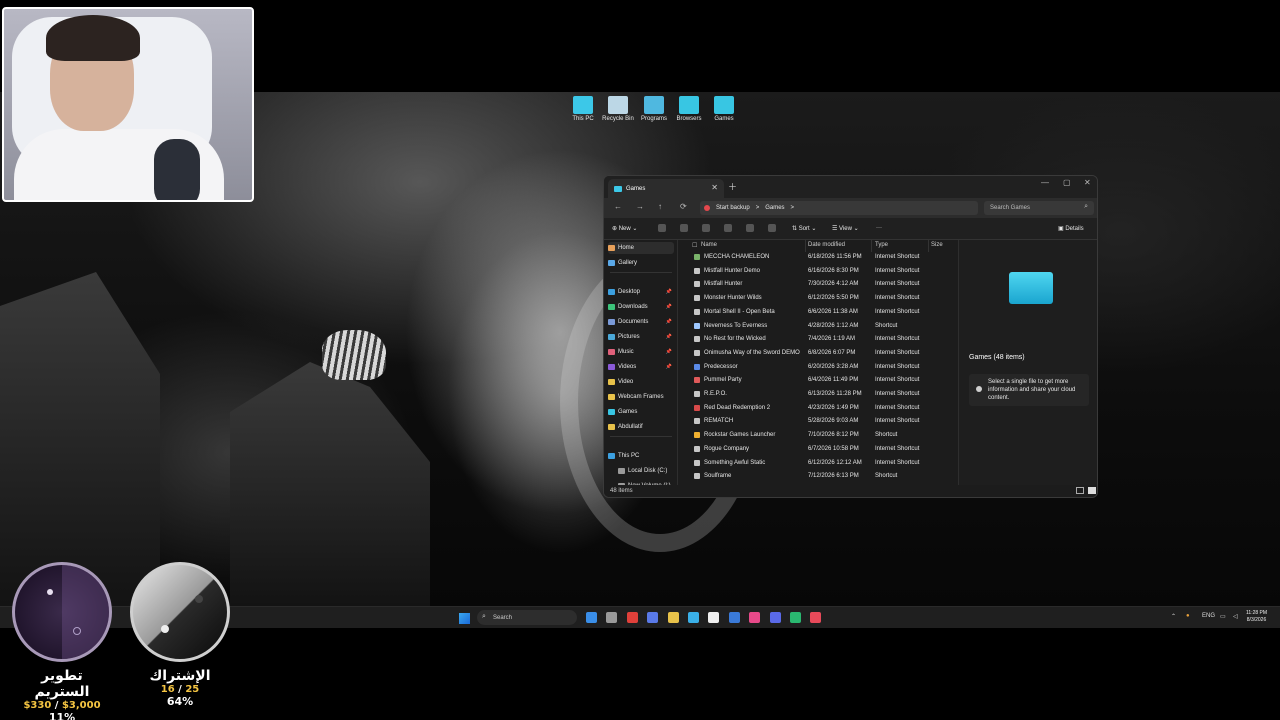  I want to click on close-tab-icon: ✕, so click(714, 187).